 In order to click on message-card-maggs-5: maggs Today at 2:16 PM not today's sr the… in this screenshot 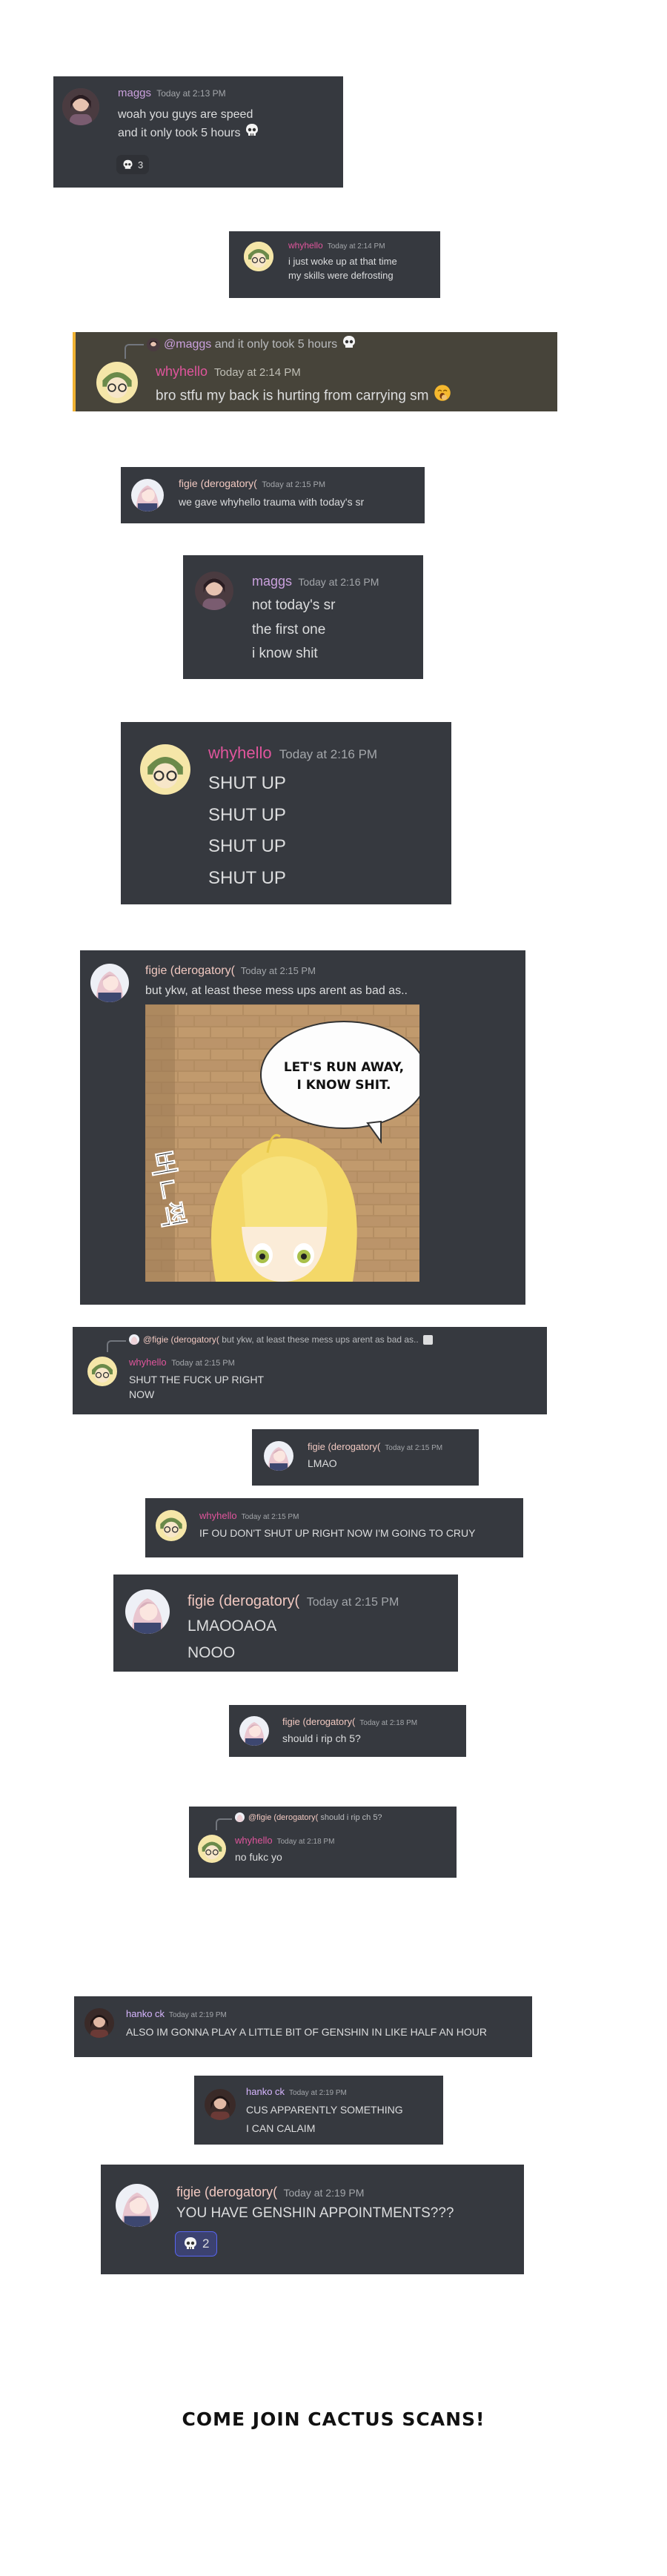, I will do `click(303, 617)`.